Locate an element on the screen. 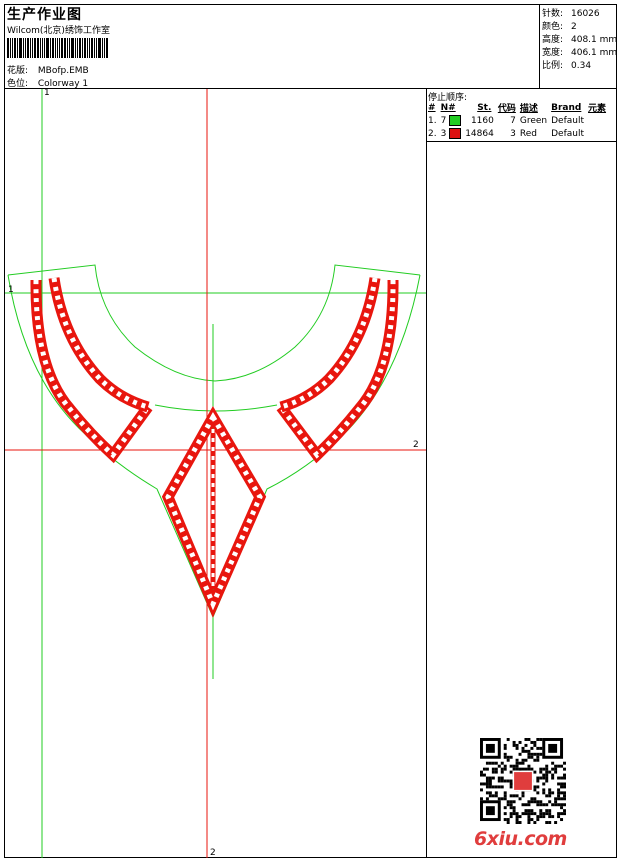 The width and height of the screenshot is (620, 860). col-header: # is located at coordinates (432, 107).